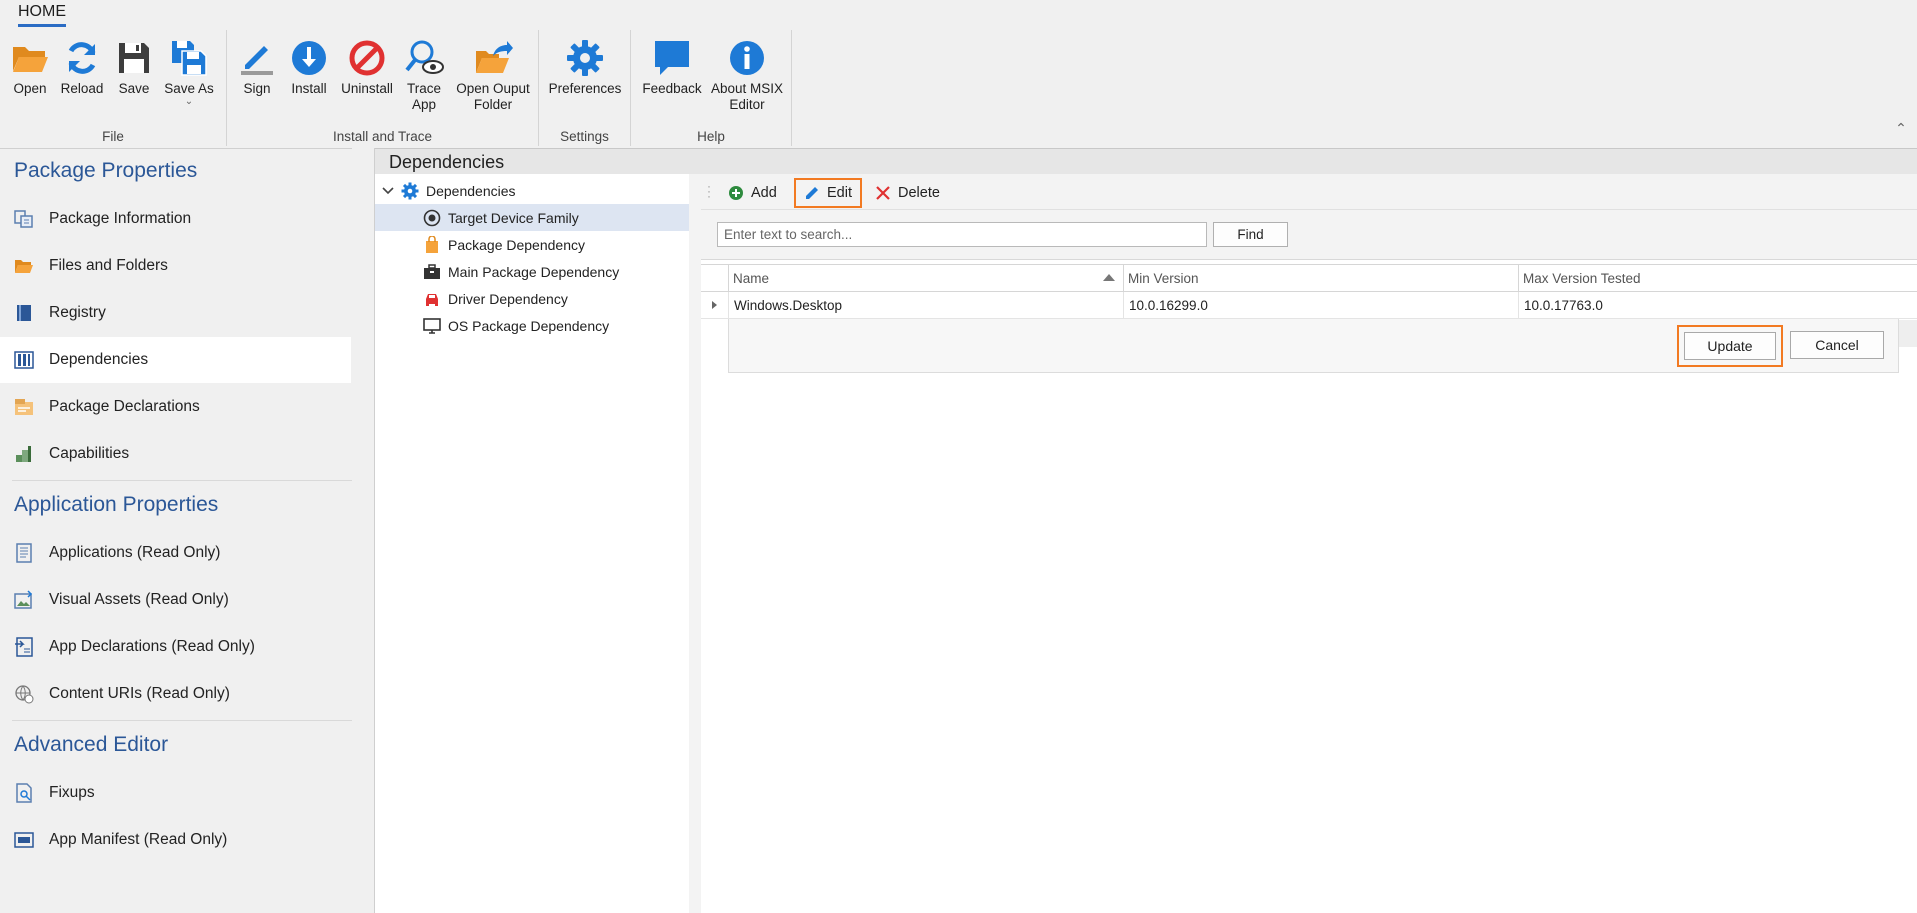 This screenshot has width=1917, height=913. What do you see at coordinates (116, 504) in the screenshot?
I see `nav-heading-application: Application Properties` at bounding box center [116, 504].